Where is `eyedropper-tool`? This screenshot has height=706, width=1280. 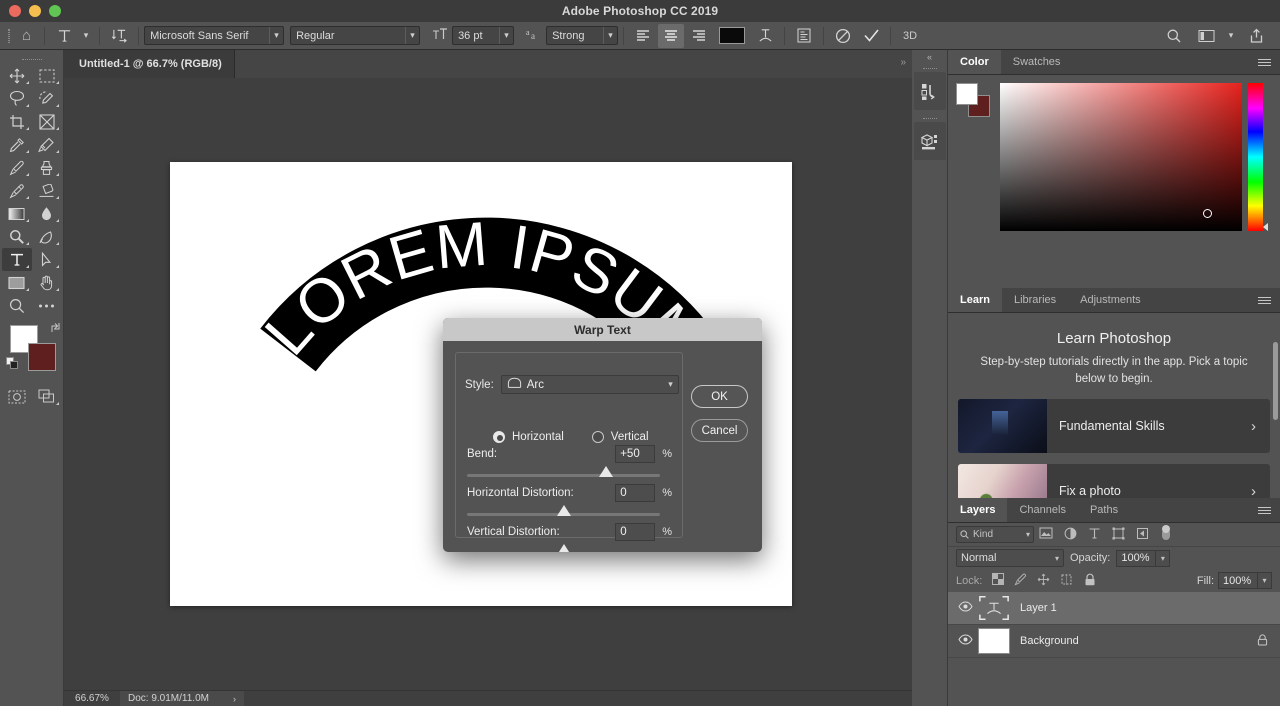 eyedropper-tool is located at coordinates (17, 144).